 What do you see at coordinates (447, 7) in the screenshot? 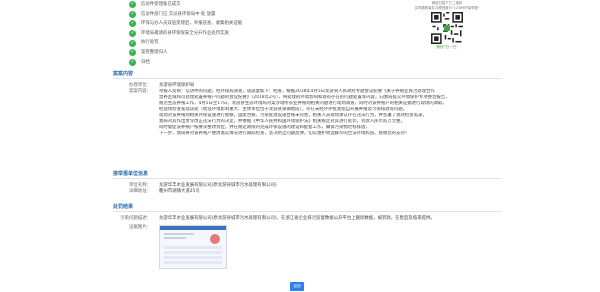
I see `qr-caption-line2: 实时跟踪事件办理进度与"12369环保举报"` at bounding box center [447, 7].